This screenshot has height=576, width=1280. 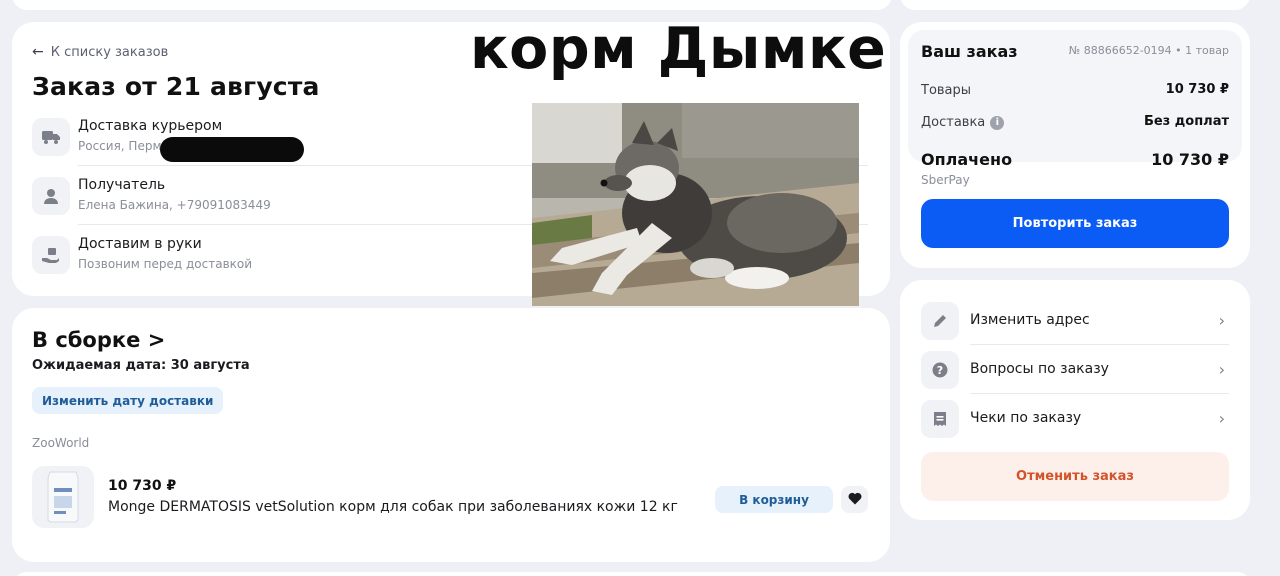 I want to click on payment-method: SberPay, so click(x=945, y=180).